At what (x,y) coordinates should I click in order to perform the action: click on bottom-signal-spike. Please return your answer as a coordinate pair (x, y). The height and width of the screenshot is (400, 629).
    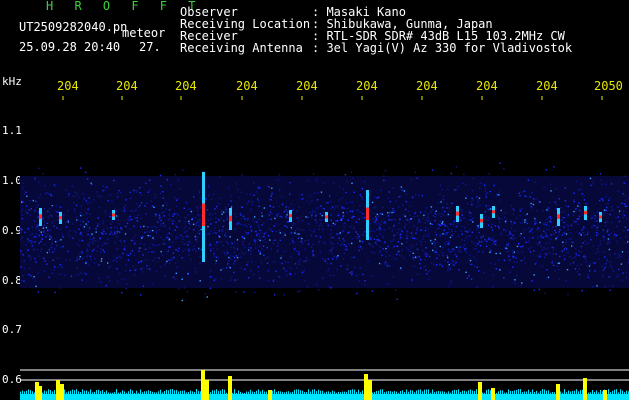
    Looking at the image, I should click on (493, 394).